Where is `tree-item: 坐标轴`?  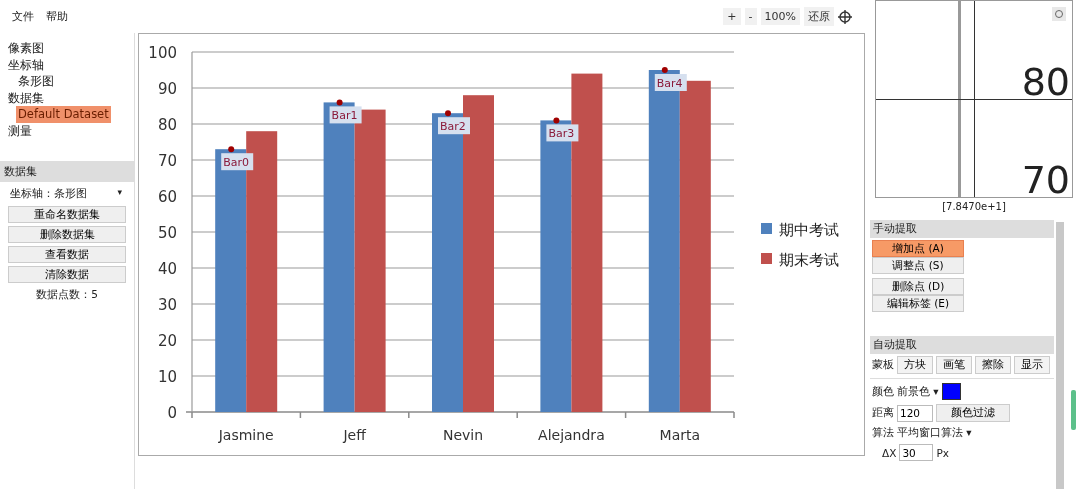
tree-item: 坐标轴 is located at coordinates (26, 64).